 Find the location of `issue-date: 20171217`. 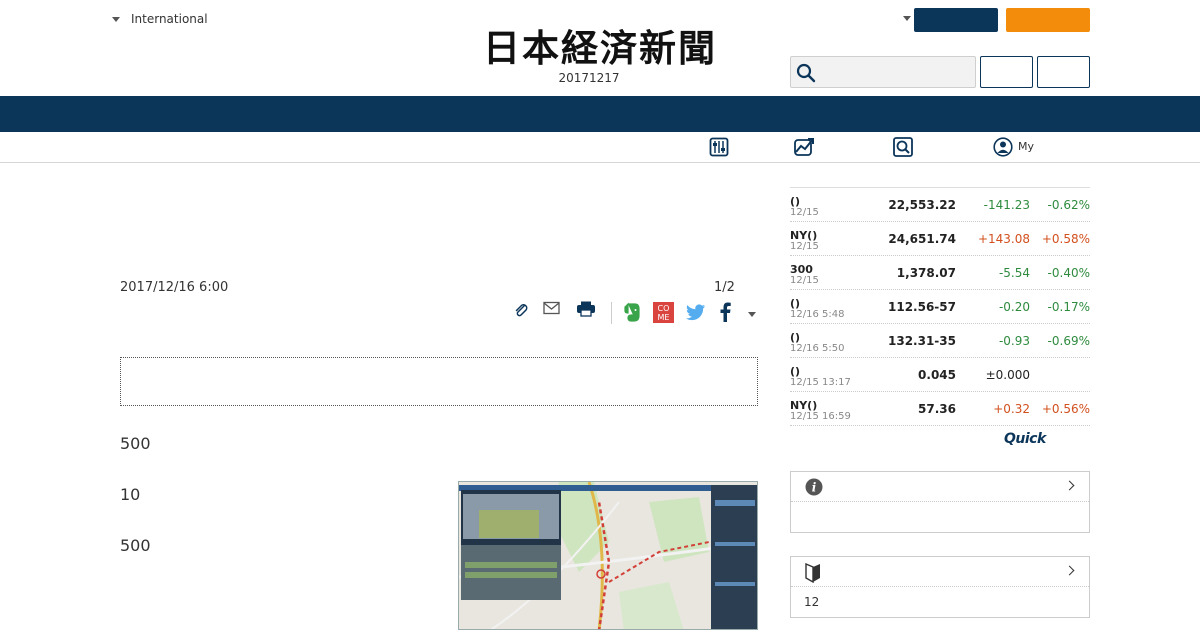

issue-date: 20171217 is located at coordinates (589, 78).